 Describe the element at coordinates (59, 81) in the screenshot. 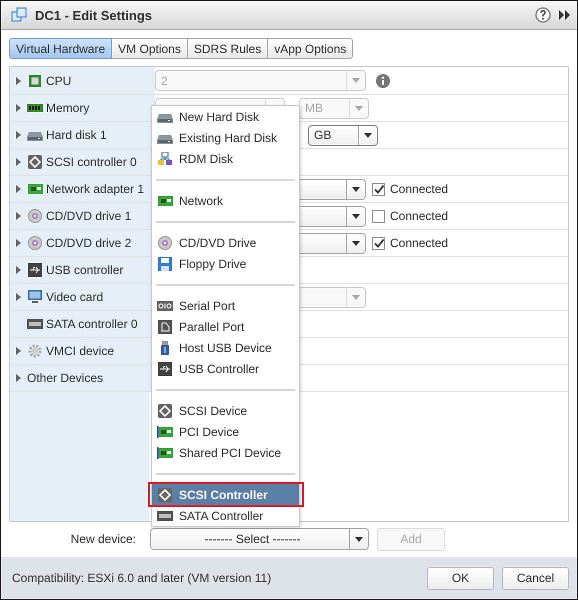

I see `device-label: CPU` at that location.